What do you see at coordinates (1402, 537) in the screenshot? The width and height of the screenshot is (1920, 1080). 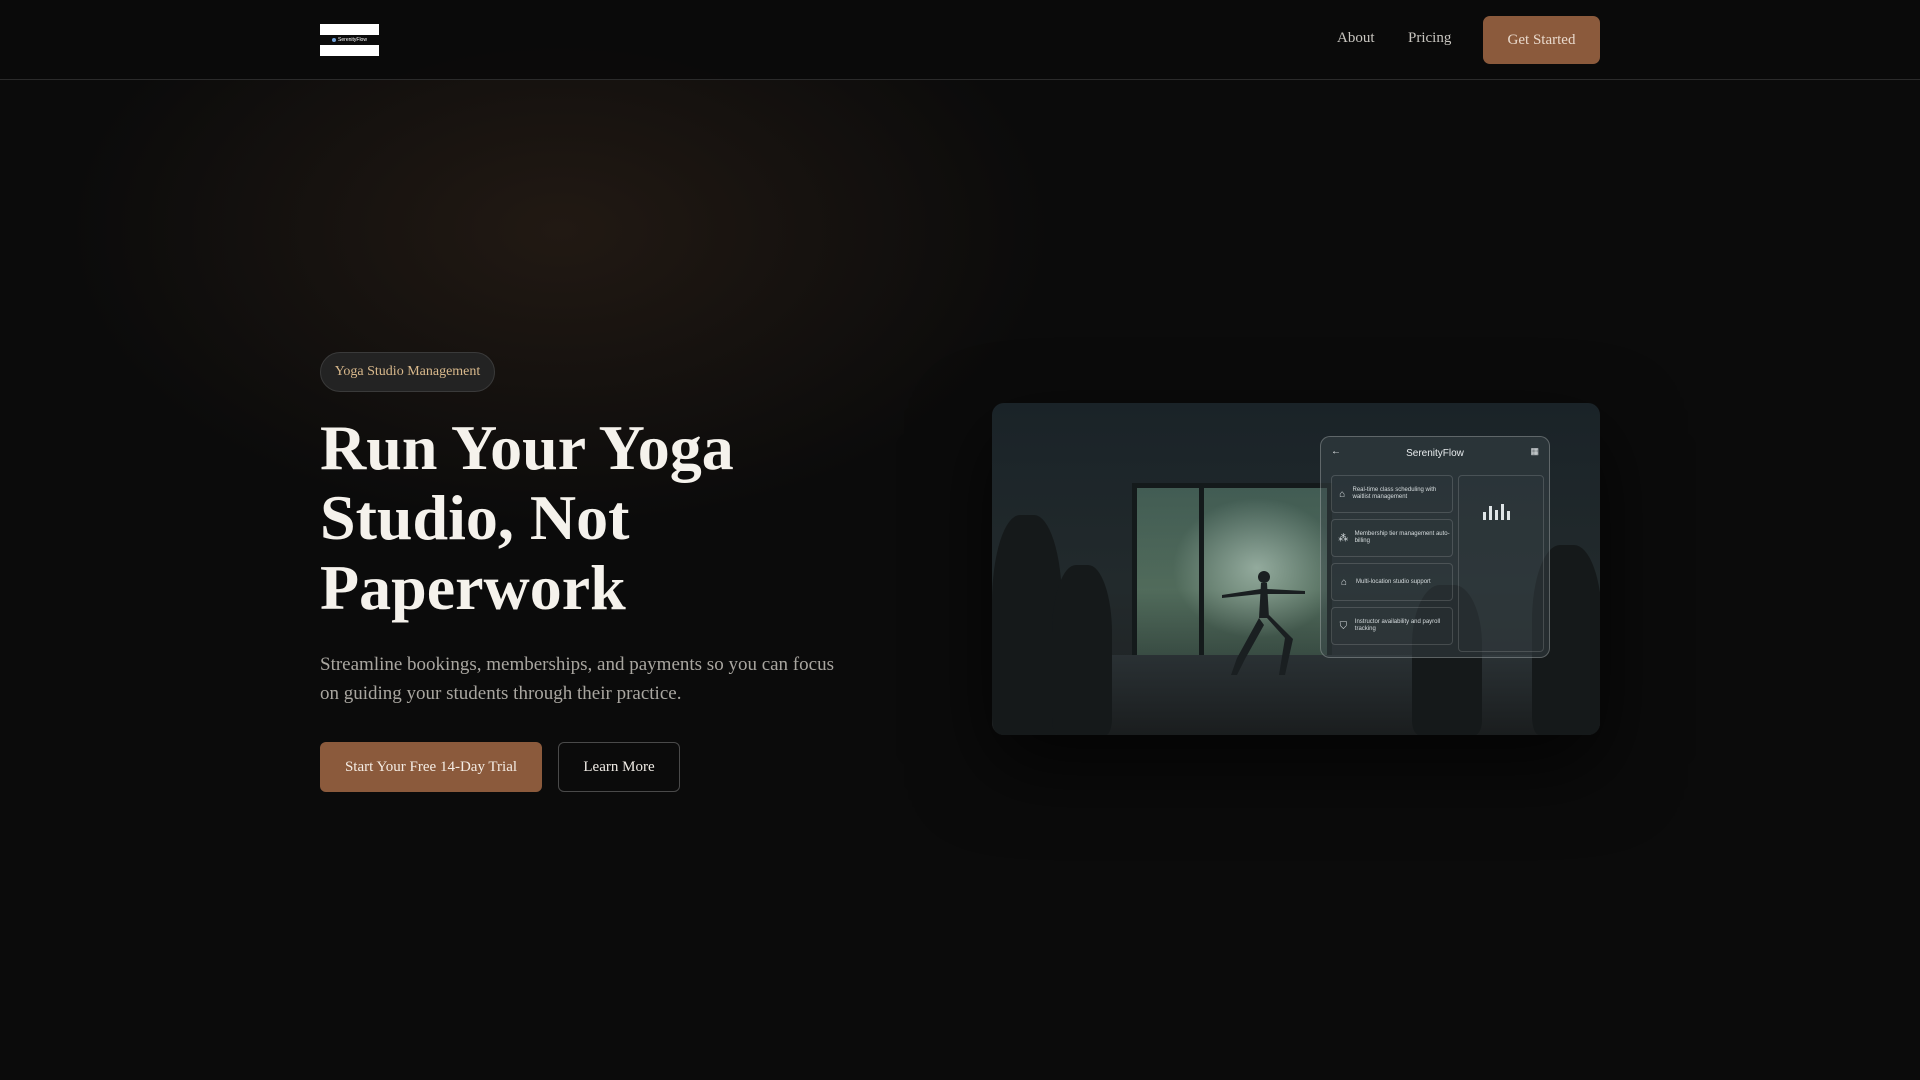 I see `feature-label: Membership tier management auto-billing` at bounding box center [1402, 537].